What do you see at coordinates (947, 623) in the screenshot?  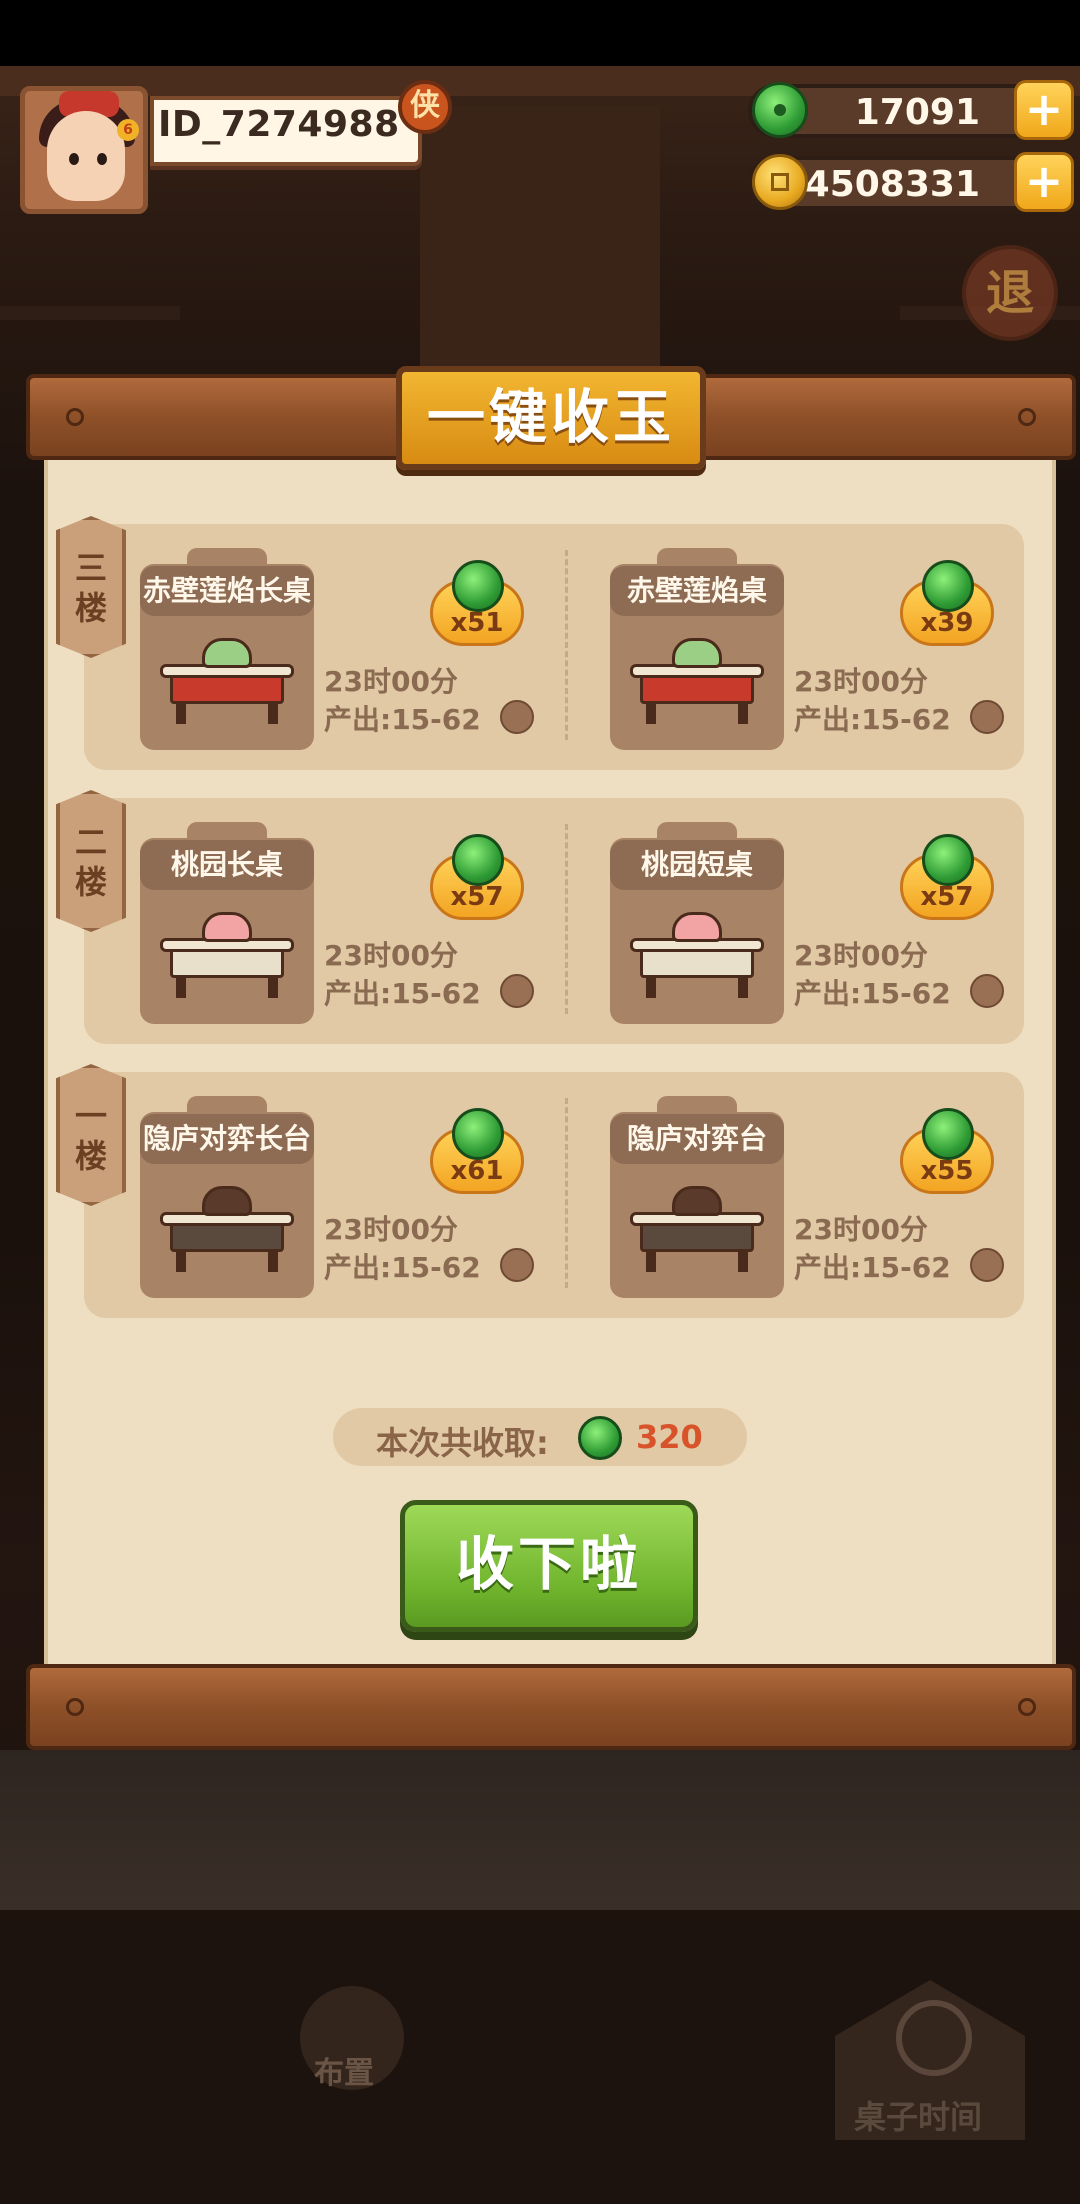 I see `jade-count: x39` at bounding box center [947, 623].